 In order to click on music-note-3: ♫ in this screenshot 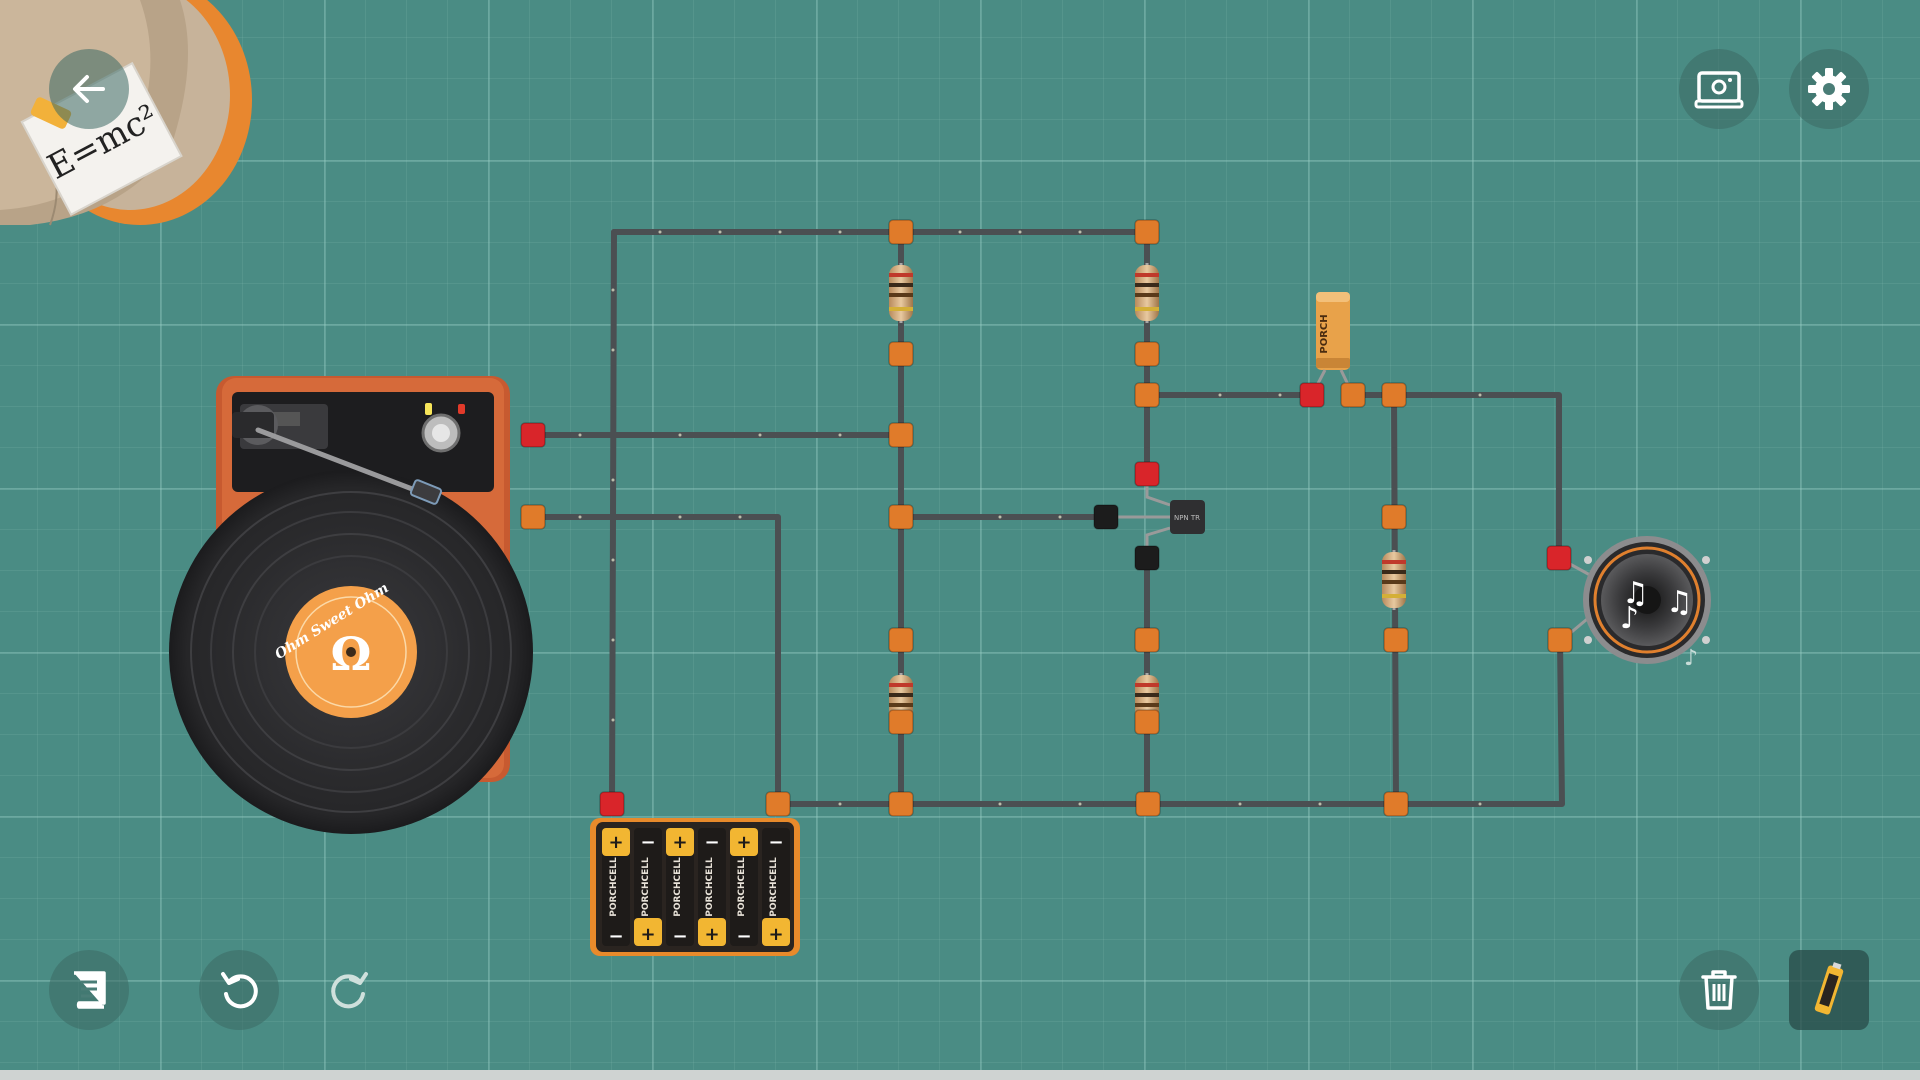, I will do `click(1679, 602)`.